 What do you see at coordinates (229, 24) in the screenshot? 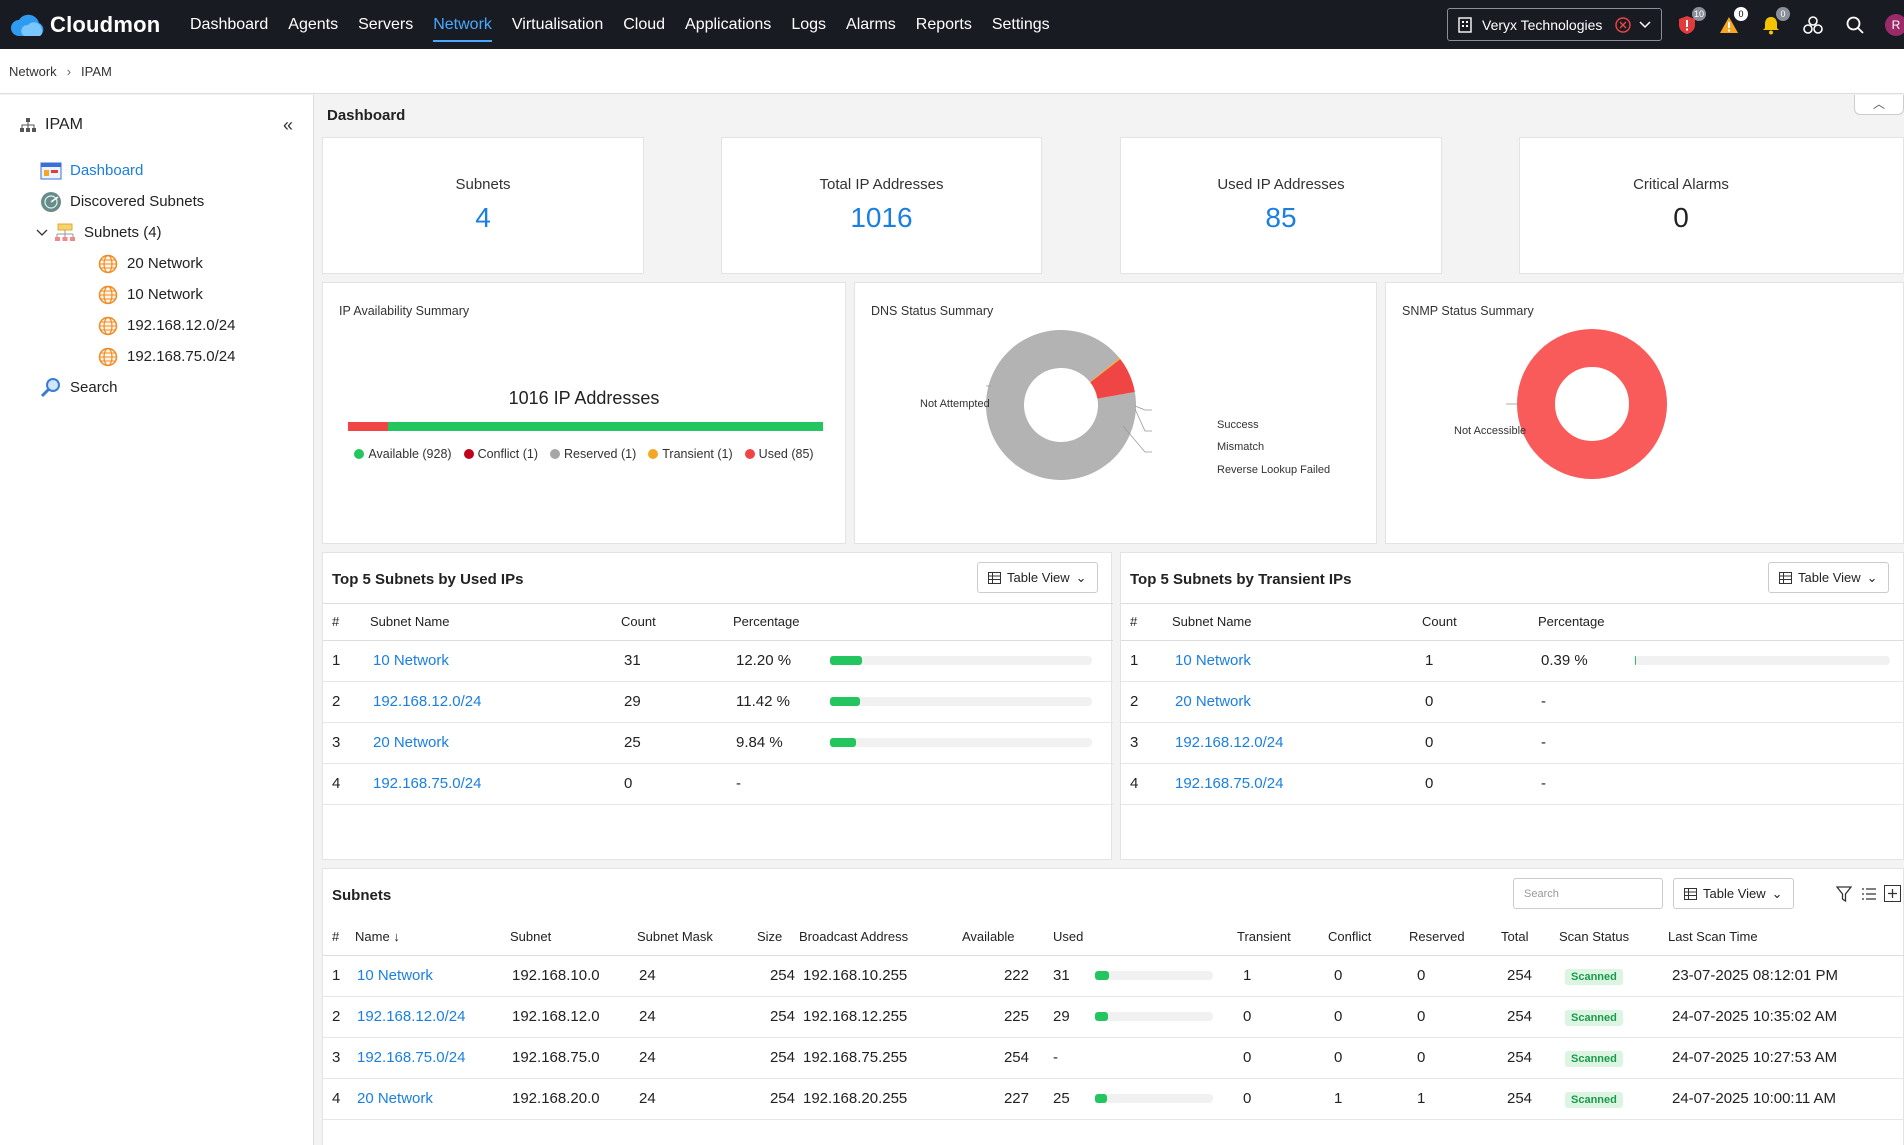
I see `nav-dashboard: Dashboard` at bounding box center [229, 24].